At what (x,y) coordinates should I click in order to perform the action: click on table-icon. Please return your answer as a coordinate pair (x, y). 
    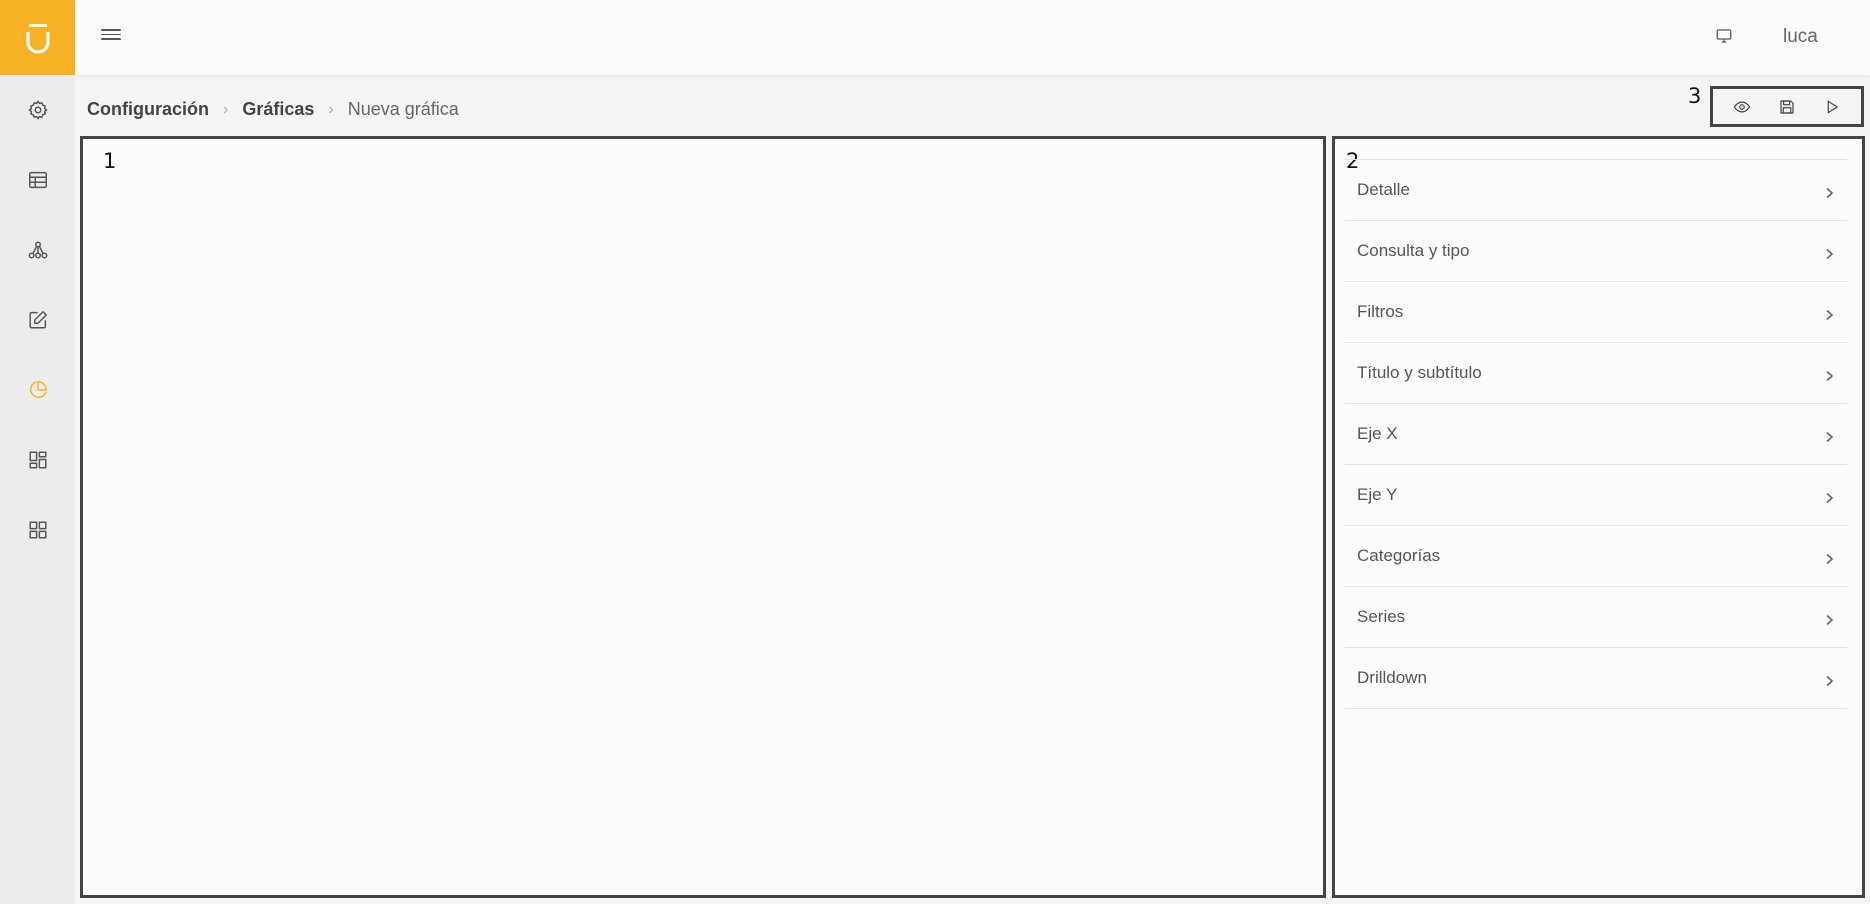
    Looking at the image, I should click on (37, 180).